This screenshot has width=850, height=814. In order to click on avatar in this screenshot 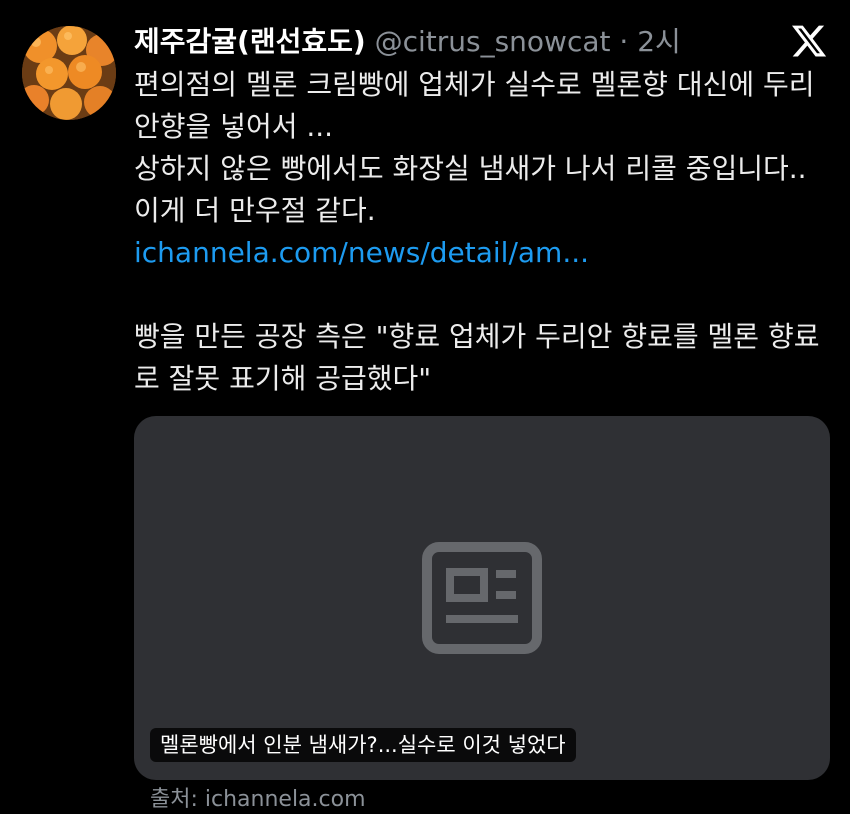, I will do `click(69, 73)`.